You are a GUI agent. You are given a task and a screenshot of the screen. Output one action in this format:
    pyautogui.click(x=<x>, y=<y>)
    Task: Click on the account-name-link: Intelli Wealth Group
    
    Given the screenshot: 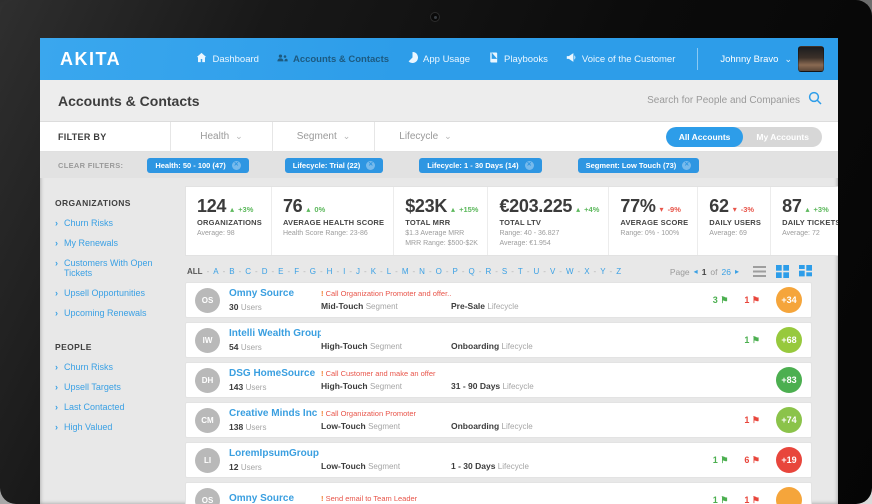 What is the action you would take?
    pyautogui.click(x=275, y=333)
    